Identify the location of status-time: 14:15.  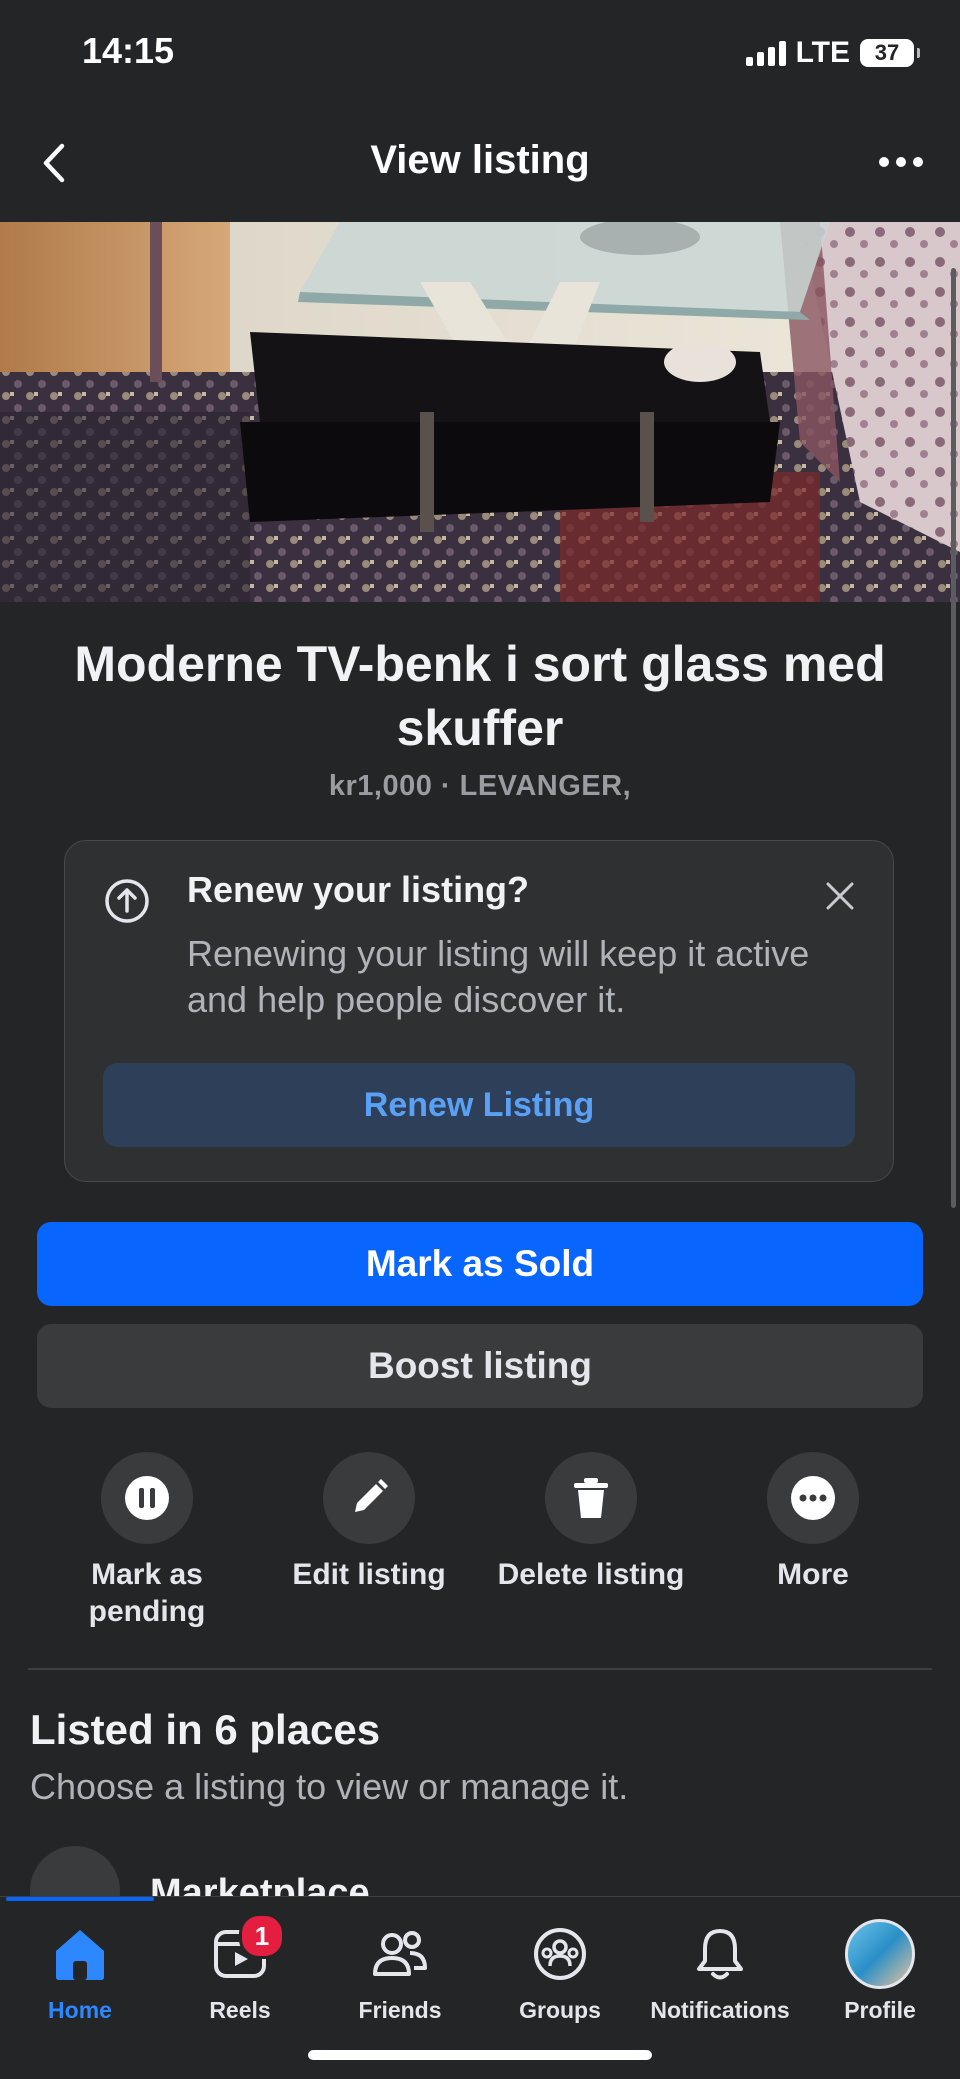
(128, 50).